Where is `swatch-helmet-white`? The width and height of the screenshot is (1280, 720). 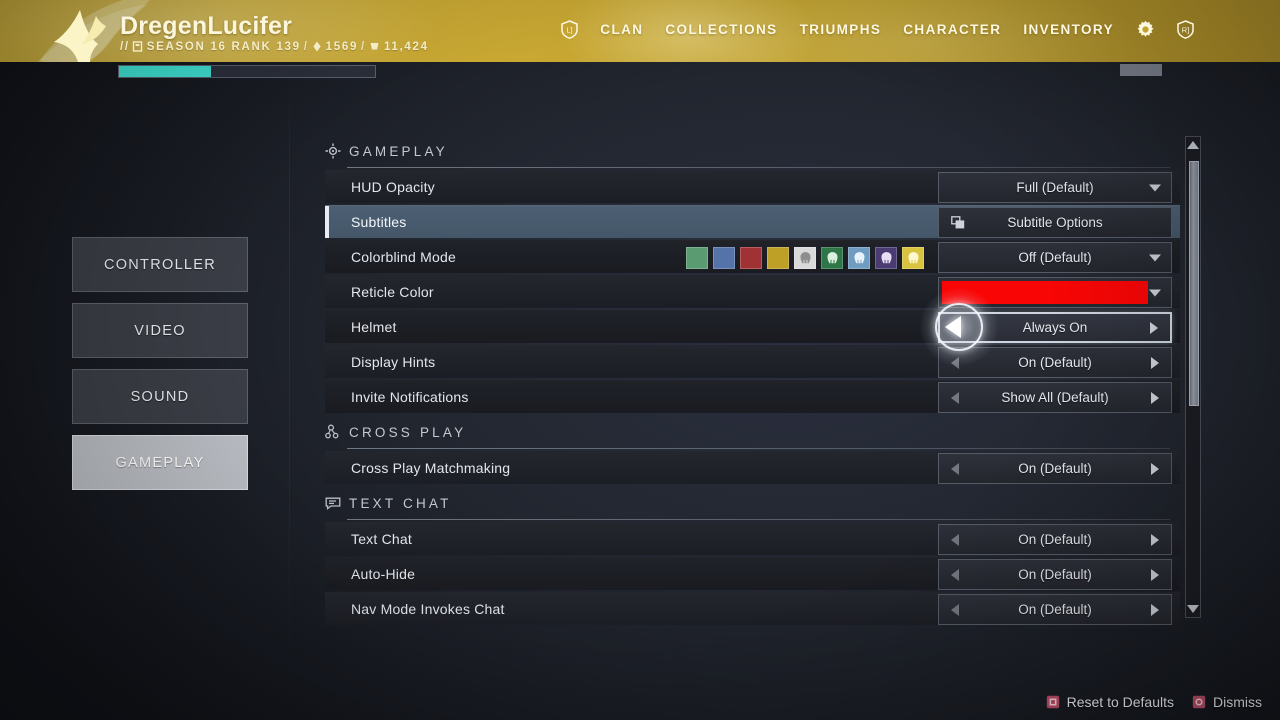 swatch-helmet-white is located at coordinates (805, 257).